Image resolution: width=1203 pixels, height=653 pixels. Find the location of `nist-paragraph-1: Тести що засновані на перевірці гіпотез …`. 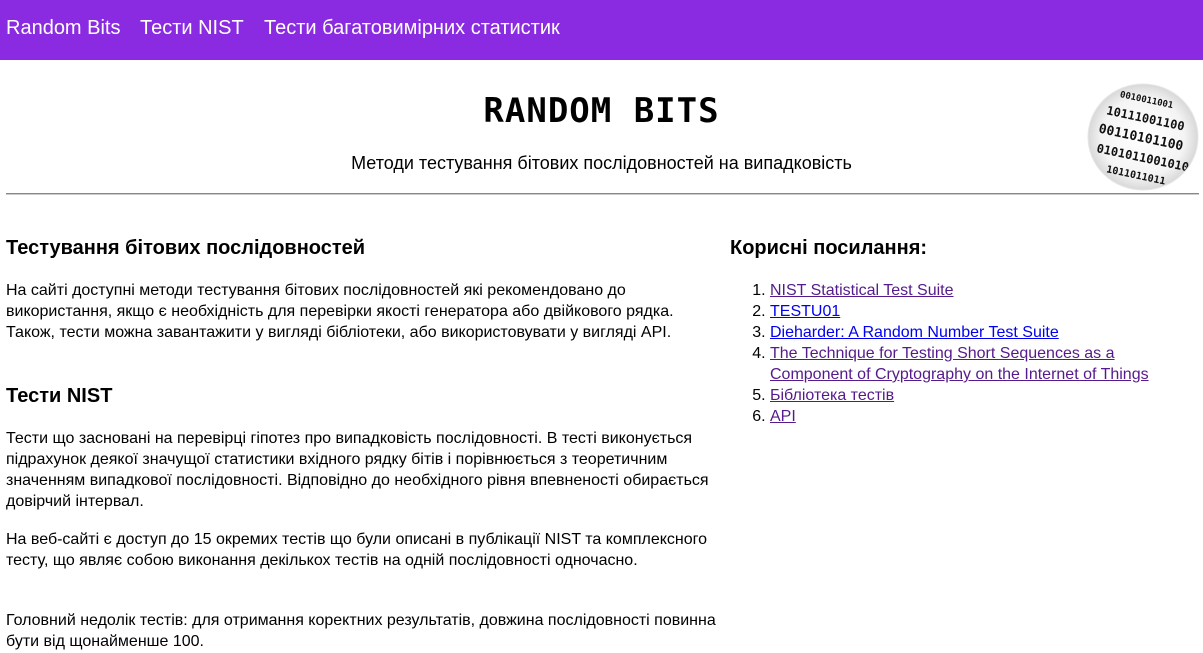

nist-paragraph-1: Тести що засновані на перевірці гіпотез … is located at coordinates (357, 470).